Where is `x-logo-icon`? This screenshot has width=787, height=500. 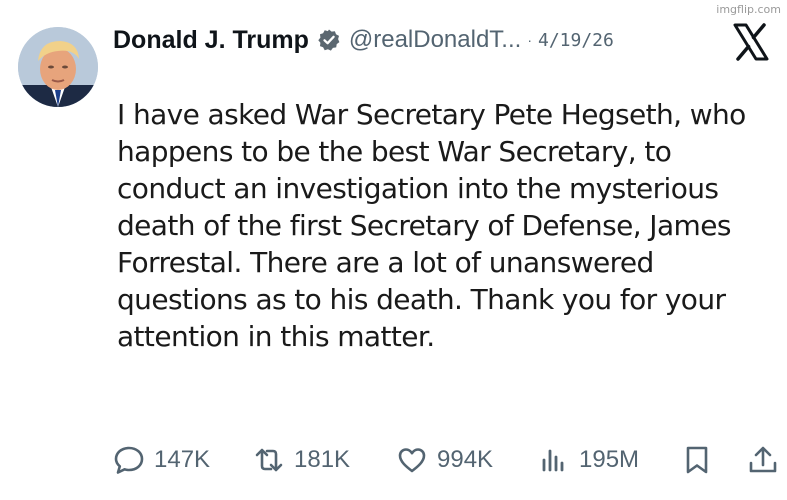 x-logo-icon is located at coordinates (751, 42).